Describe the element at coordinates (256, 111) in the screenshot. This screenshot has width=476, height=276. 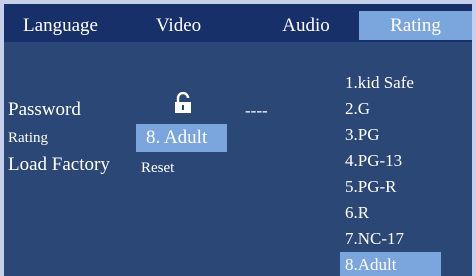
I see `password-value: ----` at that location.